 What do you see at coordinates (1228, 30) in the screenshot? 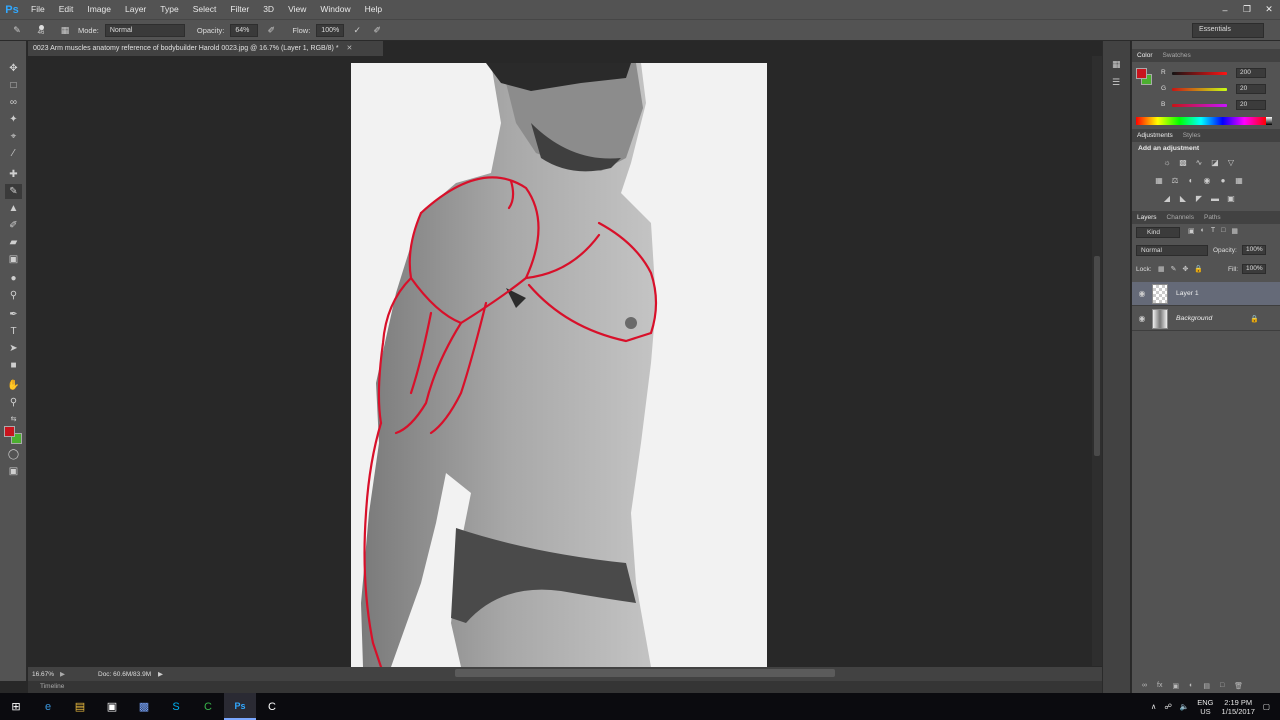
I see `workspace-switcher: Essentials` at bounding box center [1228, 30].